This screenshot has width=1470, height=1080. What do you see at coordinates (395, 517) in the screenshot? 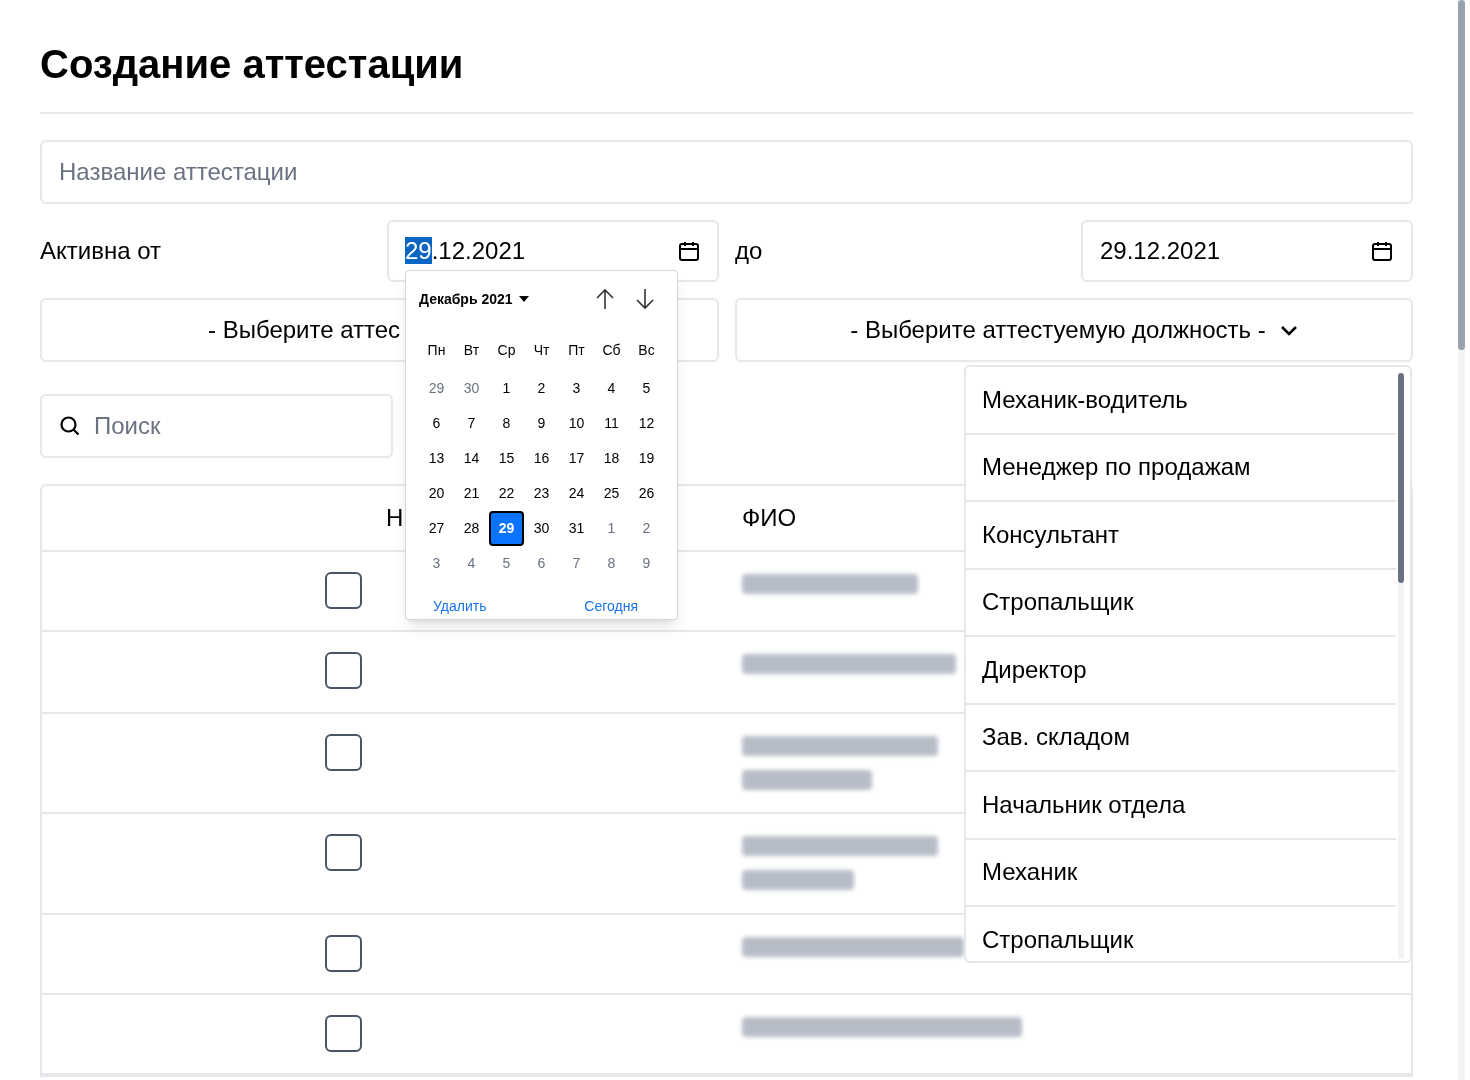
I see `column-header: Н` at bounding box center [395, 517].